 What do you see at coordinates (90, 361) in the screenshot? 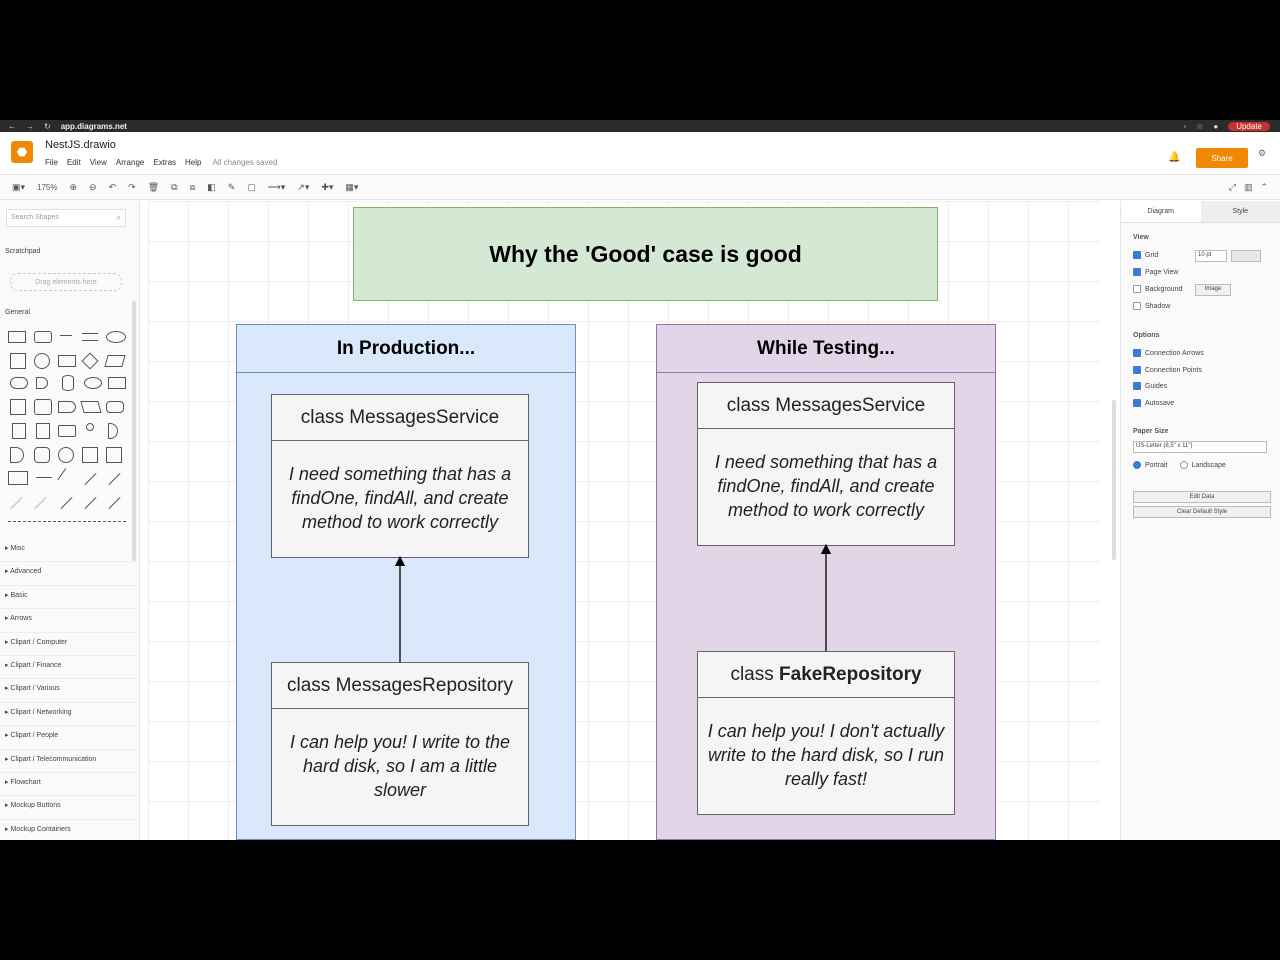
I see `diamond-shape-icon` at bounding box center [90, 361].